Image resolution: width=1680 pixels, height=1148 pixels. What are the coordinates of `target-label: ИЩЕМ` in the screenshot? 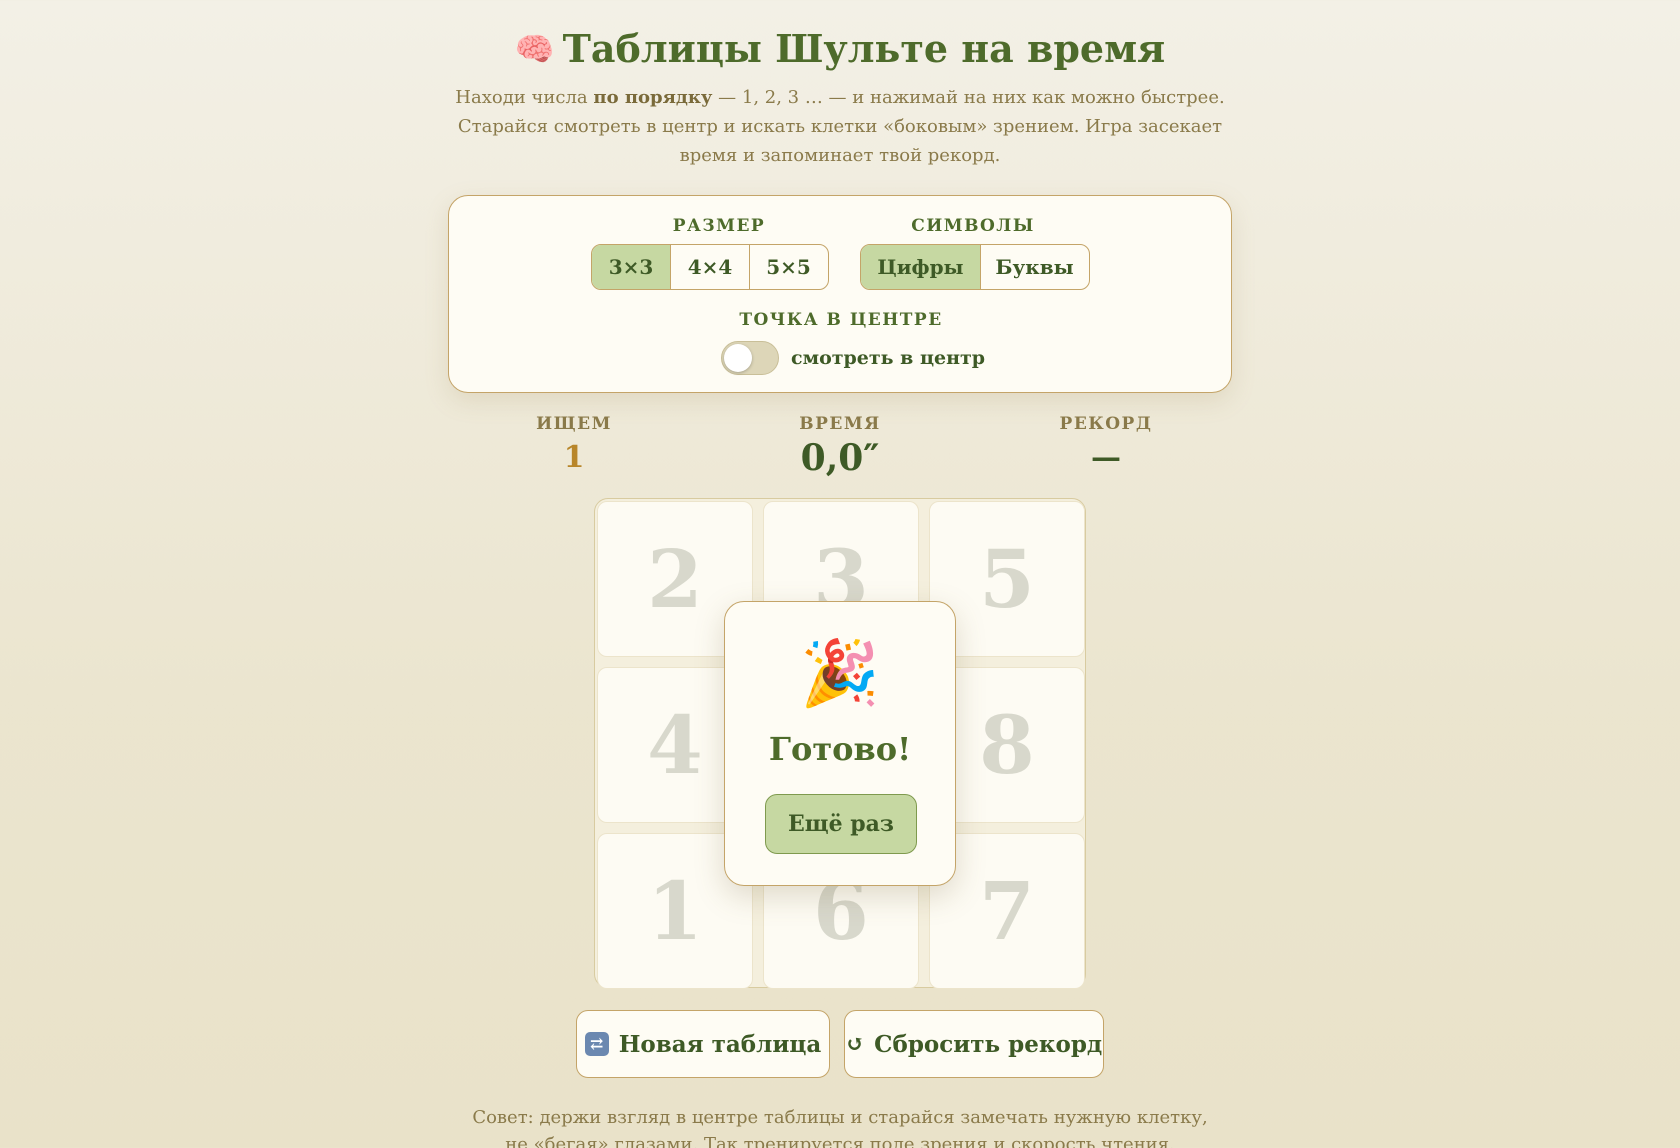 It's located at (574, 424).